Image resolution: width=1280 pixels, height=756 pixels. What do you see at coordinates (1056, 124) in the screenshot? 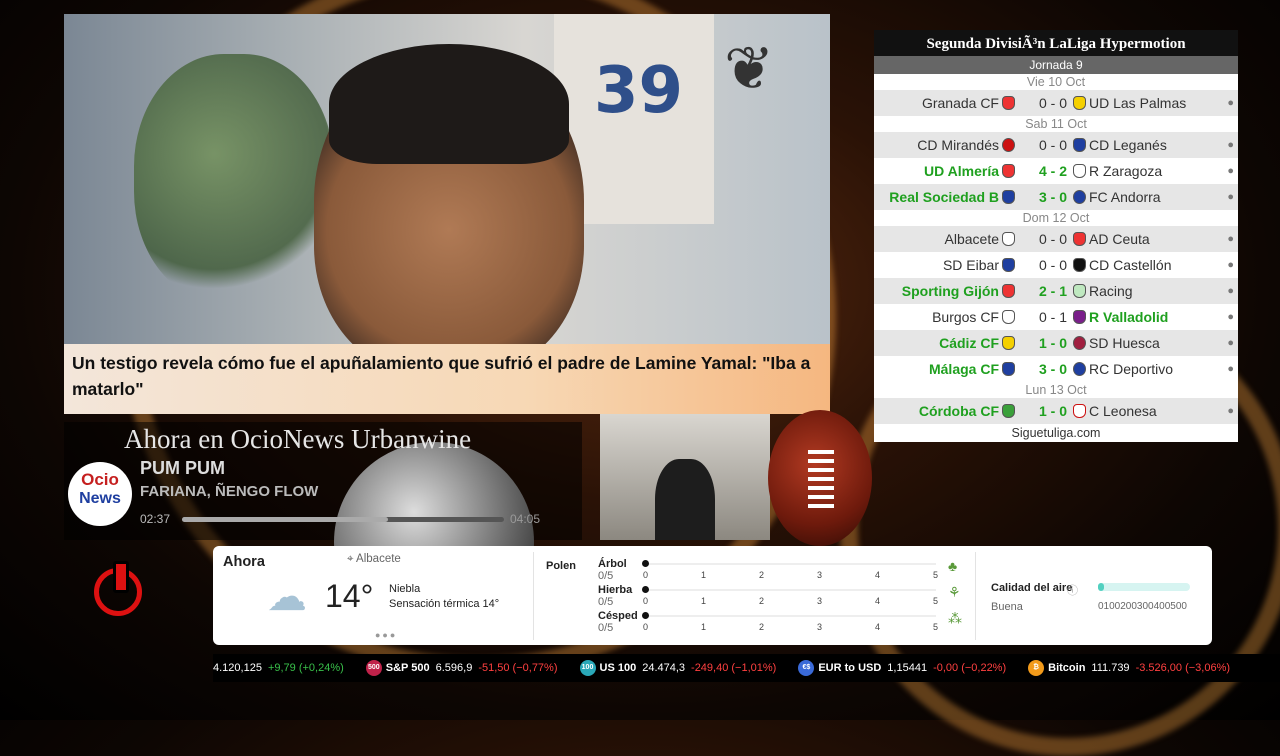
I see `day-header: Sab 11 Oct` at bounding box center [1056, 124].